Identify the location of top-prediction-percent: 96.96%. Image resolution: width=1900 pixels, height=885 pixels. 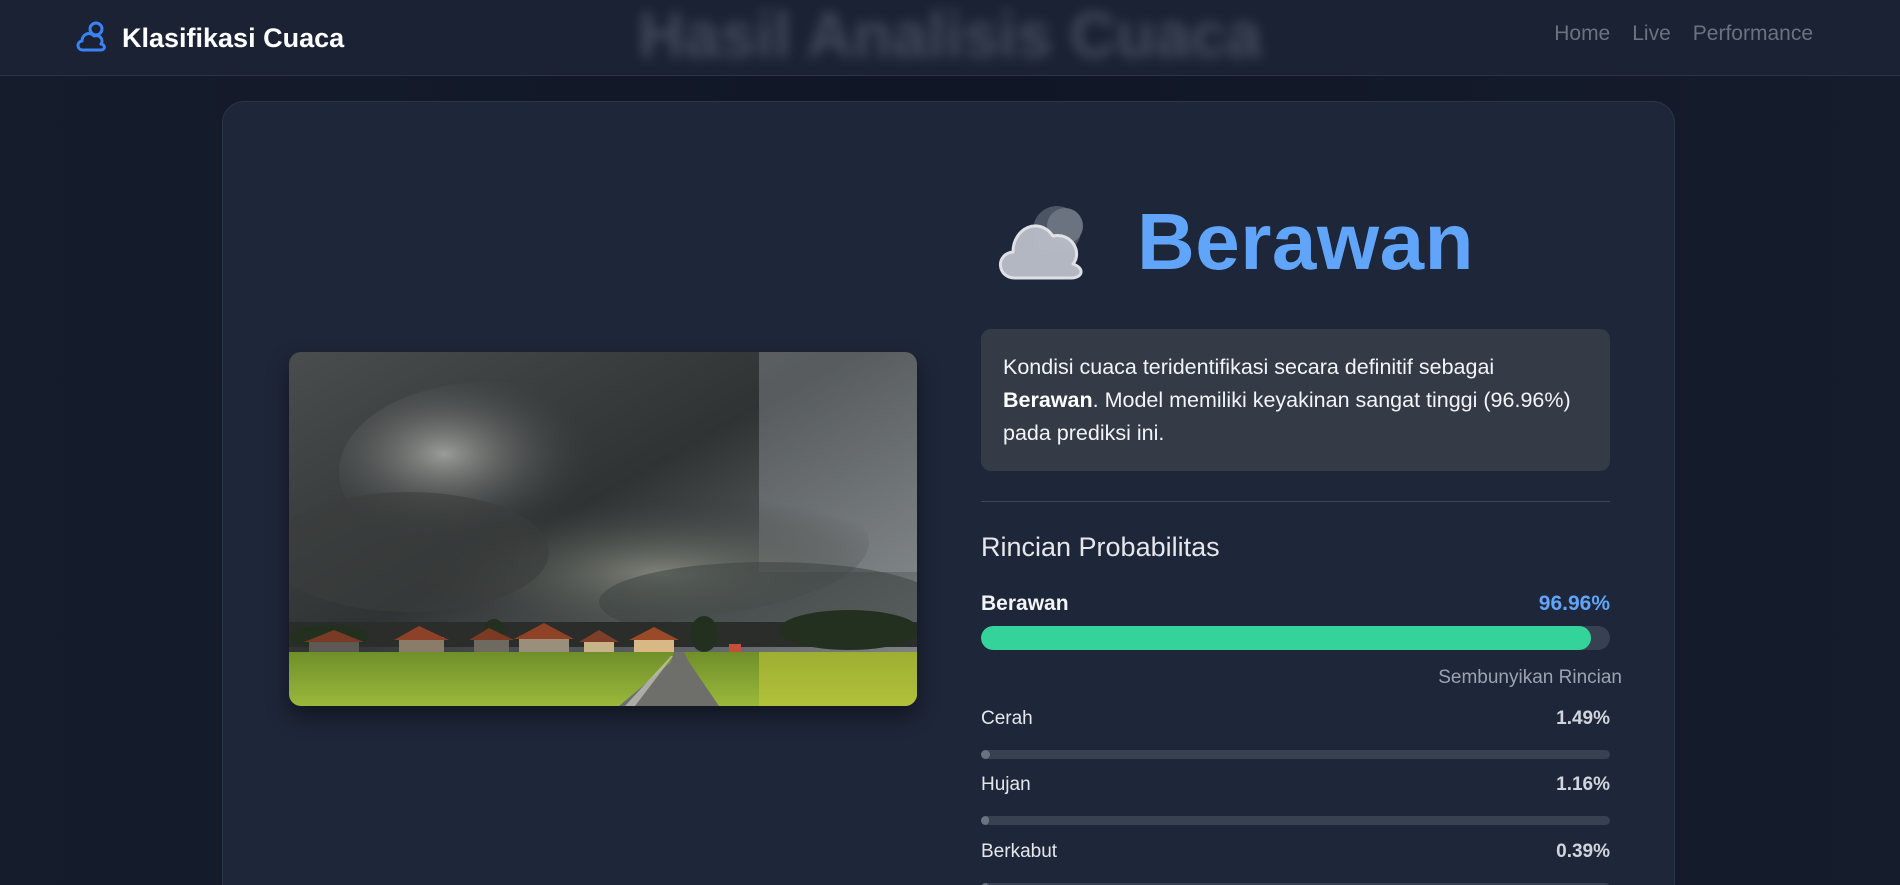
(1574, 603).